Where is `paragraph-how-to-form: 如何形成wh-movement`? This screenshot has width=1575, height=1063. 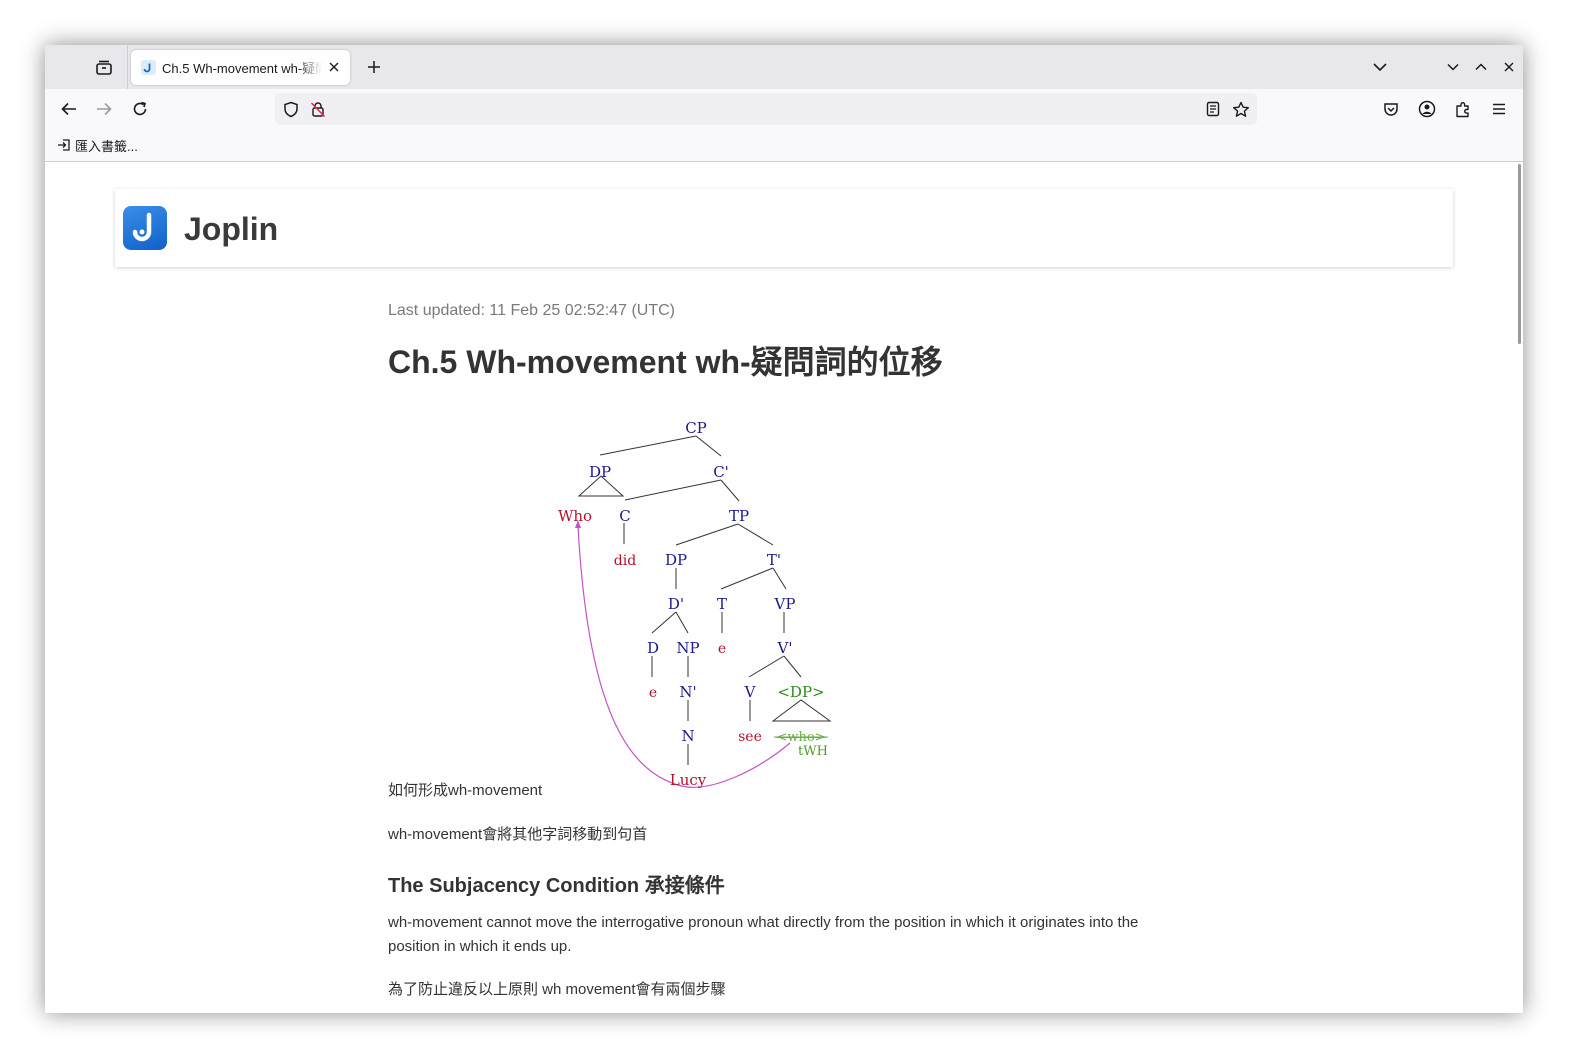
paragraph-how-to-form: 如何形成wh-movement is located at coordinates (465, 790).